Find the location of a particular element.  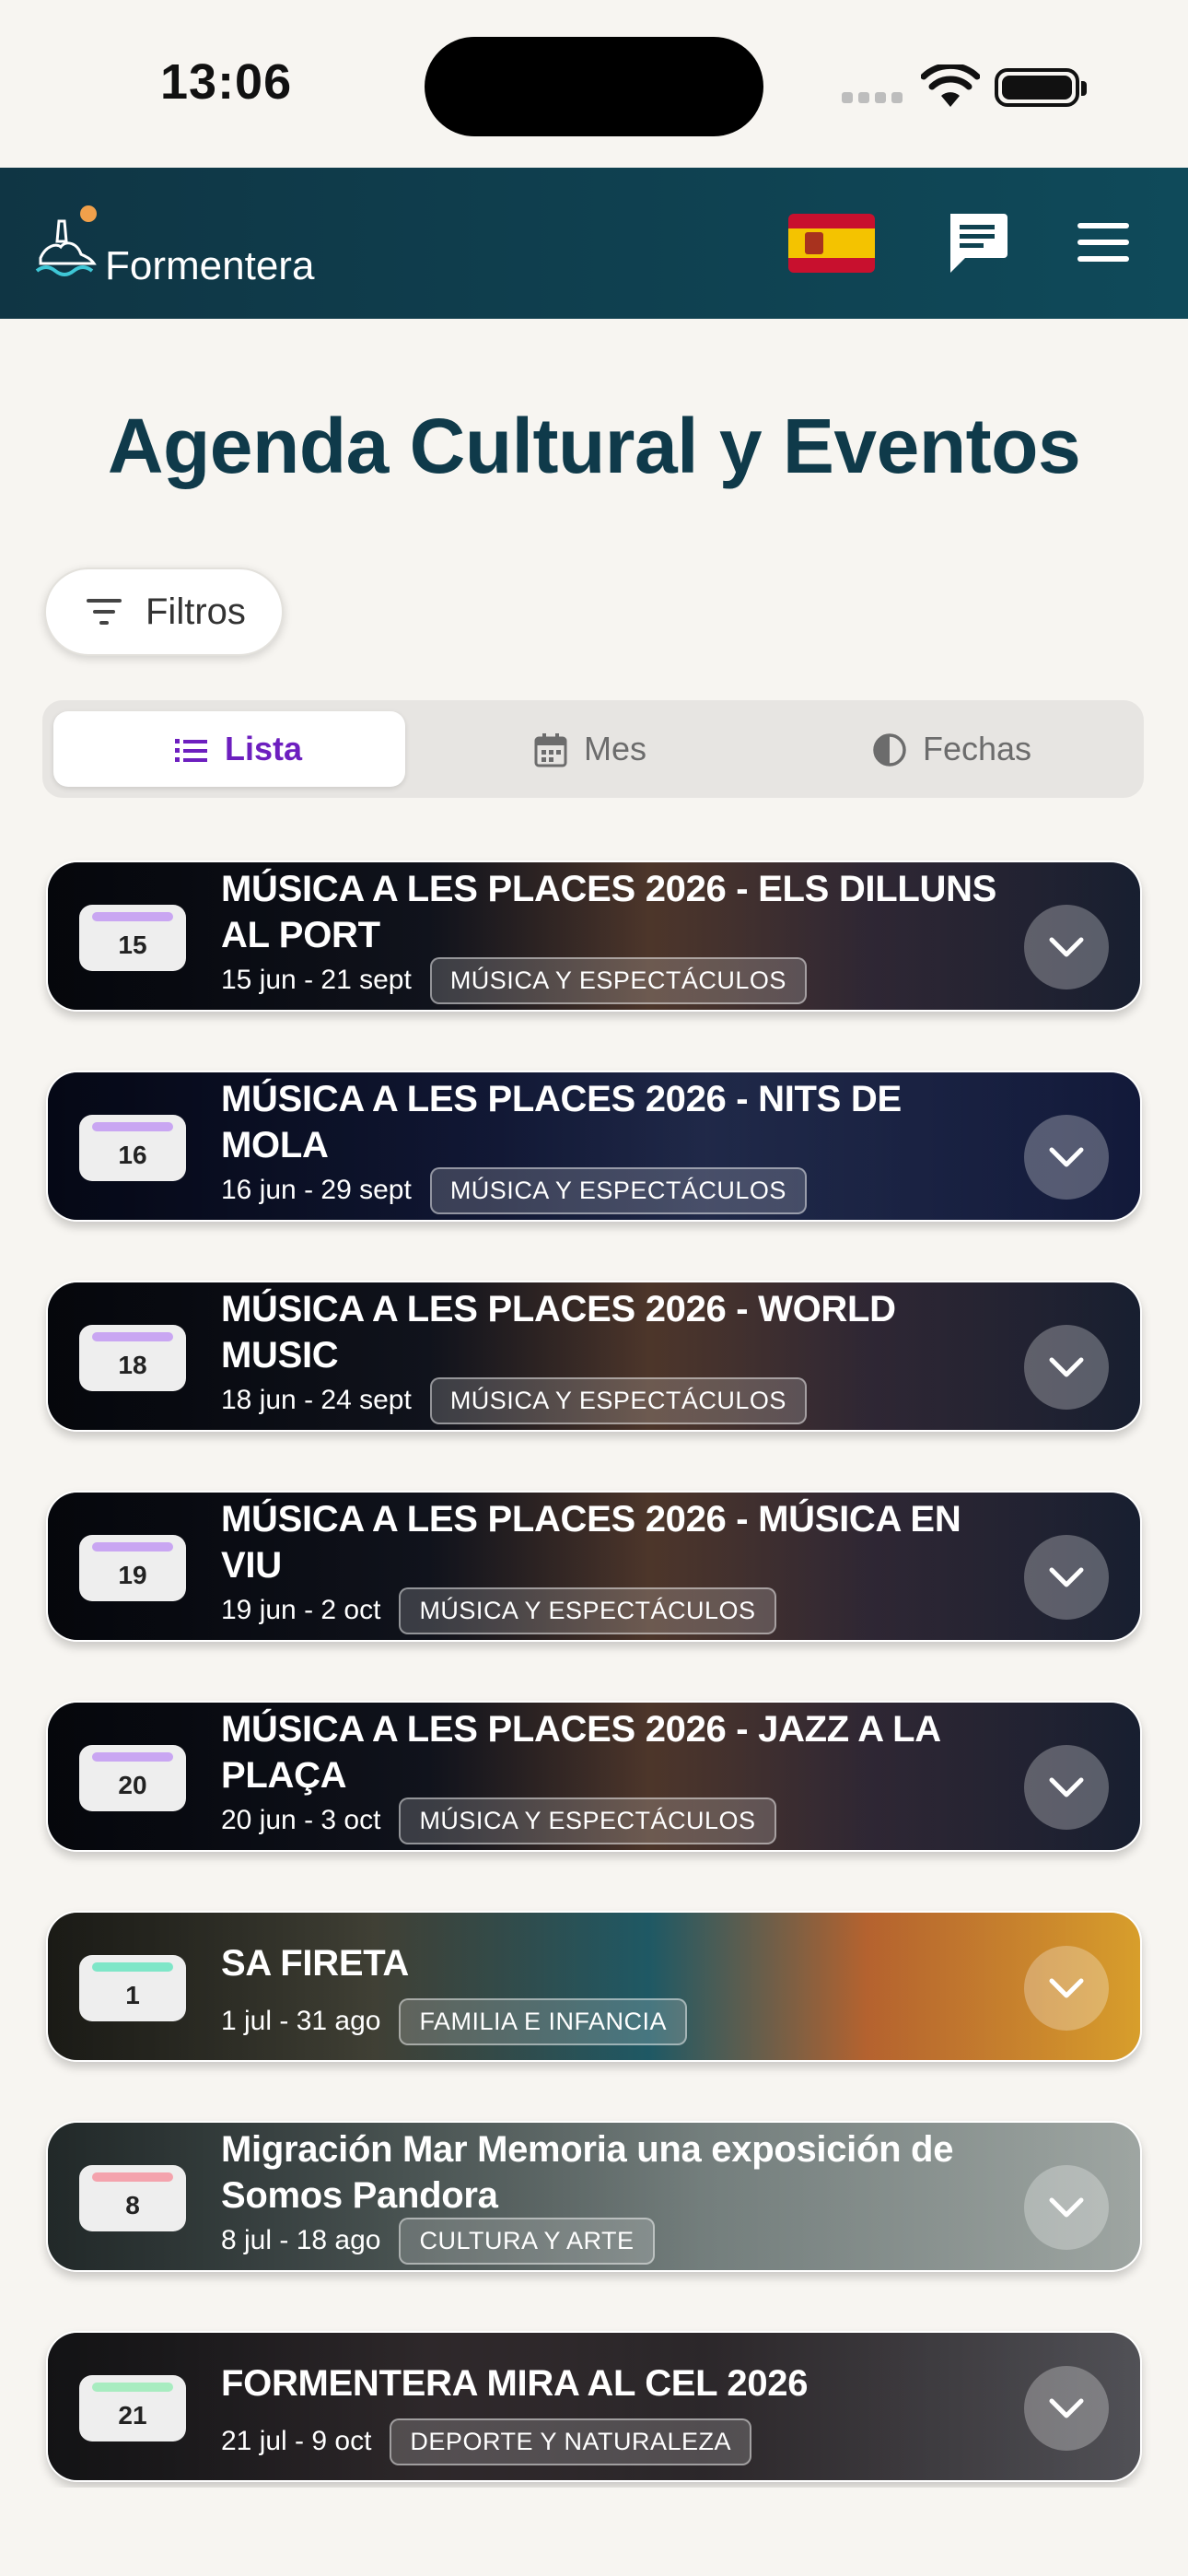

event-meta: 16 jun - 29 sept MÚSICA Y ESPECTÁCULOS is located at coordinates (514, 1190).